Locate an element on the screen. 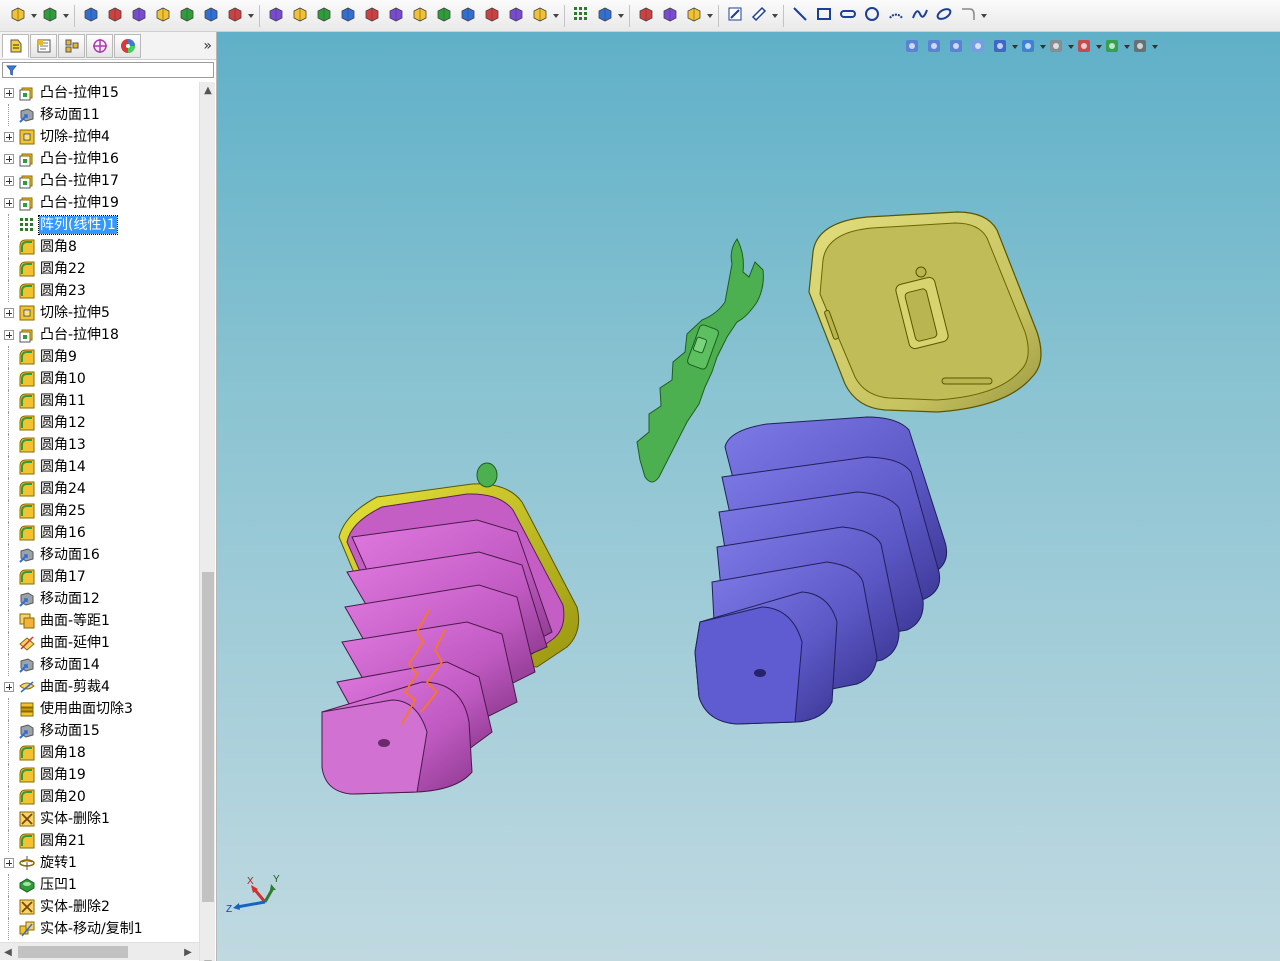  feature-tree-item: 实体-移动/复制1 is located at coordinates (100, 929).